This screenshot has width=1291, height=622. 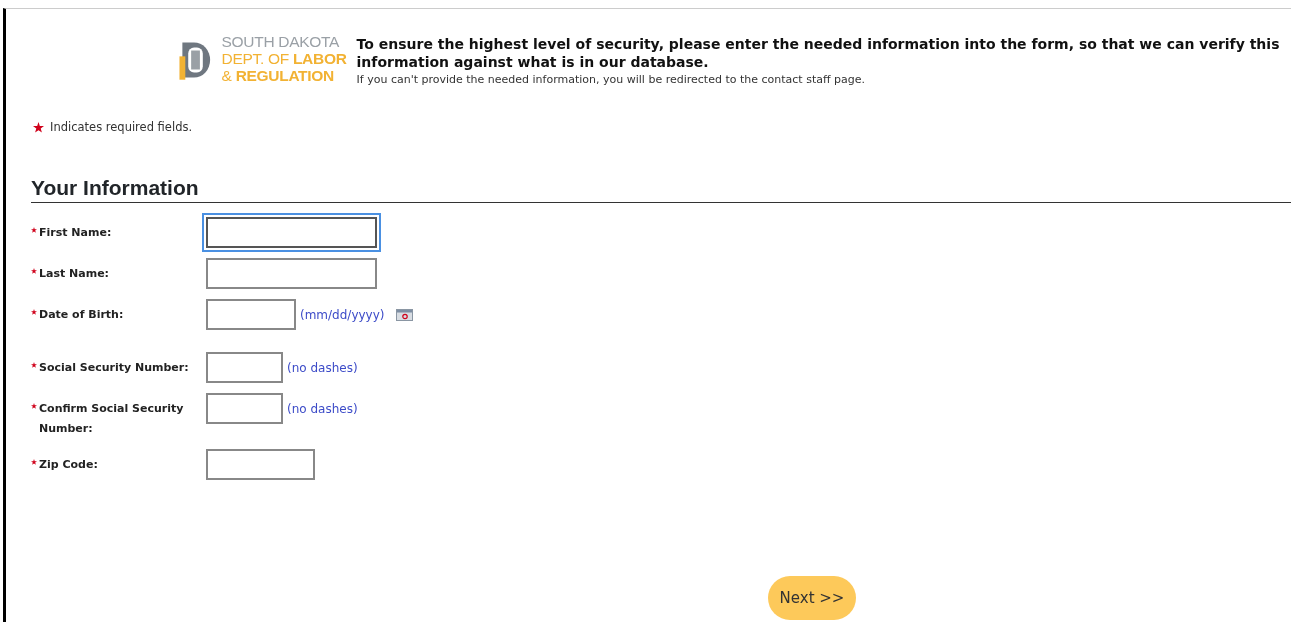 I want to click on field-label: Social Security Number:, so click(x=114, y=367).